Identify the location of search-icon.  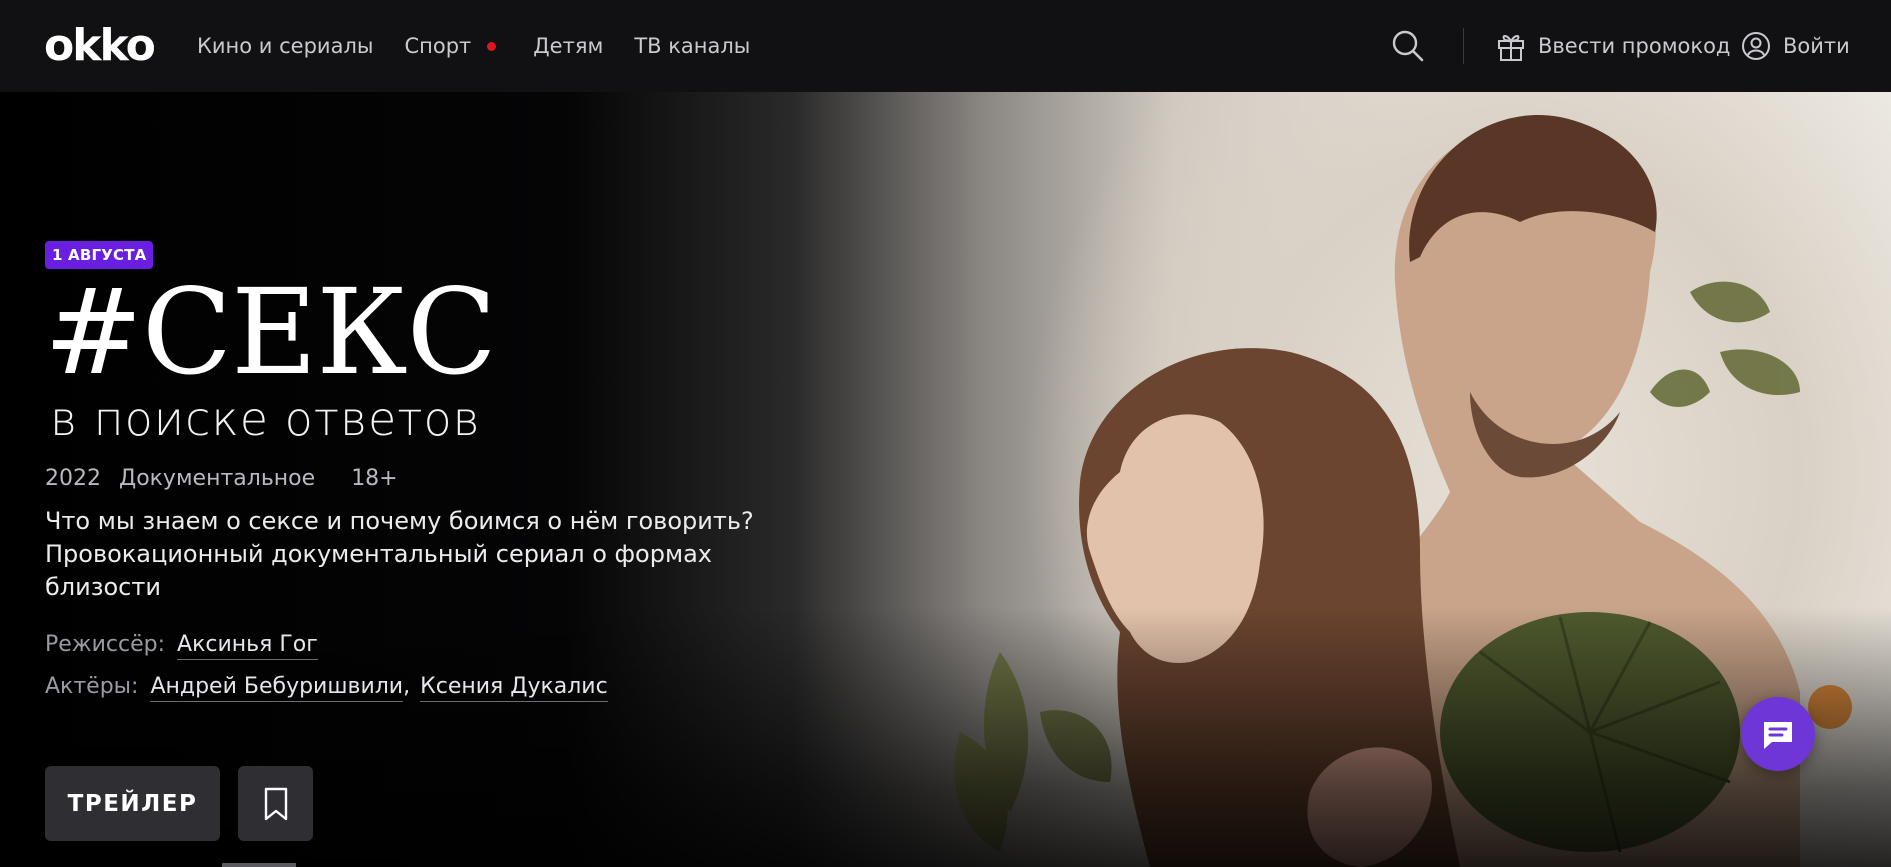
(1408, 46).